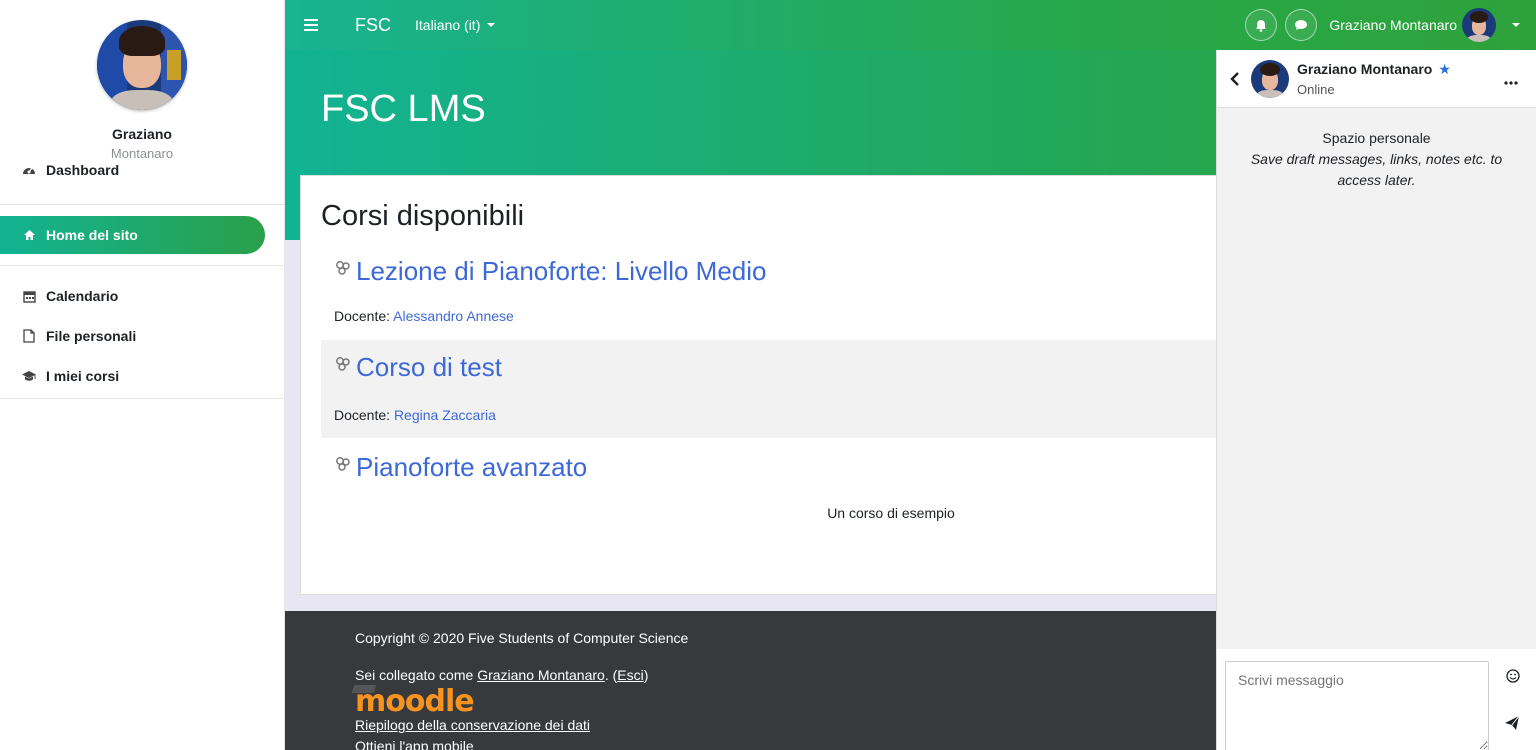 The height and width of the screenshot is (750, 1536). What do you see at coordinates (1444, 68) in the screenshot?
I see `star-icon: ★` at bounding box center [1444, 68].